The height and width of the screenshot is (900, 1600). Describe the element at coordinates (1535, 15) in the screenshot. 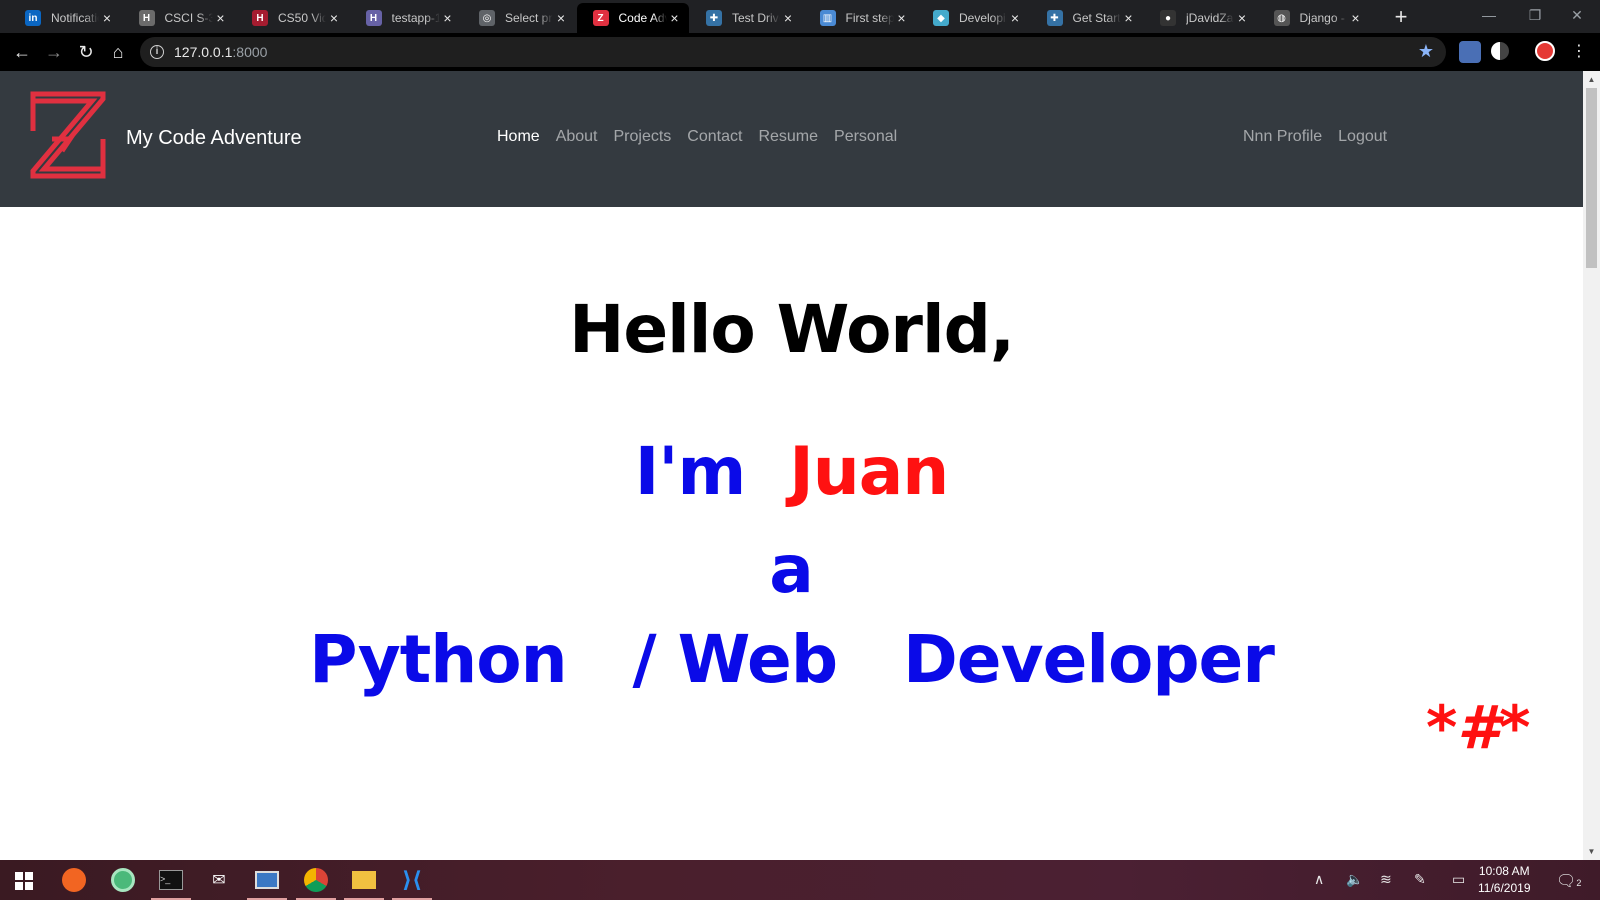

I see `restore-button: ❐` at that location.